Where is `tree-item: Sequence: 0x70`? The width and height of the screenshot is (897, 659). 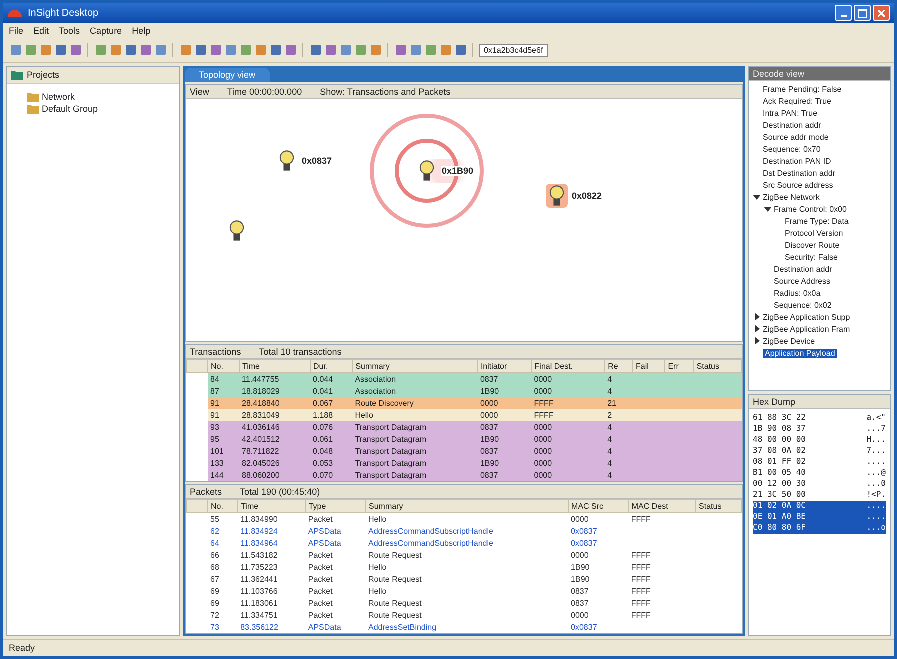 tree-item: Sequence: 0x70 is located at coordinates (792, 149).